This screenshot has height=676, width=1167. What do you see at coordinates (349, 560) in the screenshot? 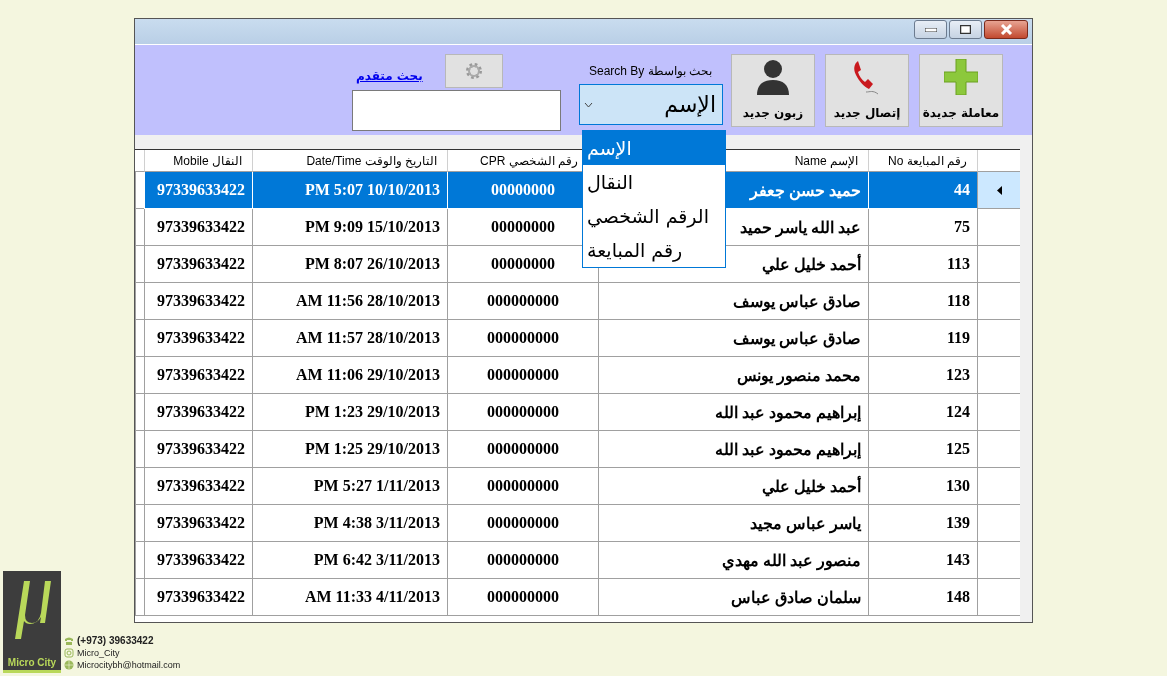
I see `table-cell: PM 6:42 3/11/2013` at bounding box center [349, 560].